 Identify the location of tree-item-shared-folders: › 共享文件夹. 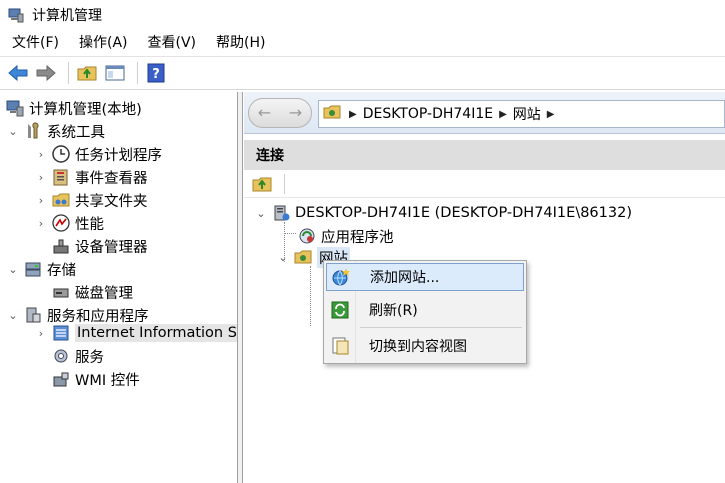
(91, 200).